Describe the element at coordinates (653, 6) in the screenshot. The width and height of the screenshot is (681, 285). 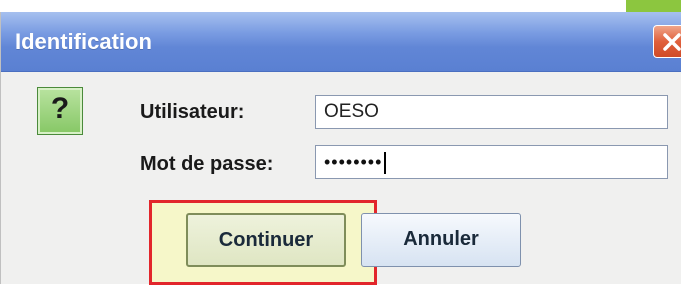
I see `corner-accent-tab` at that location.